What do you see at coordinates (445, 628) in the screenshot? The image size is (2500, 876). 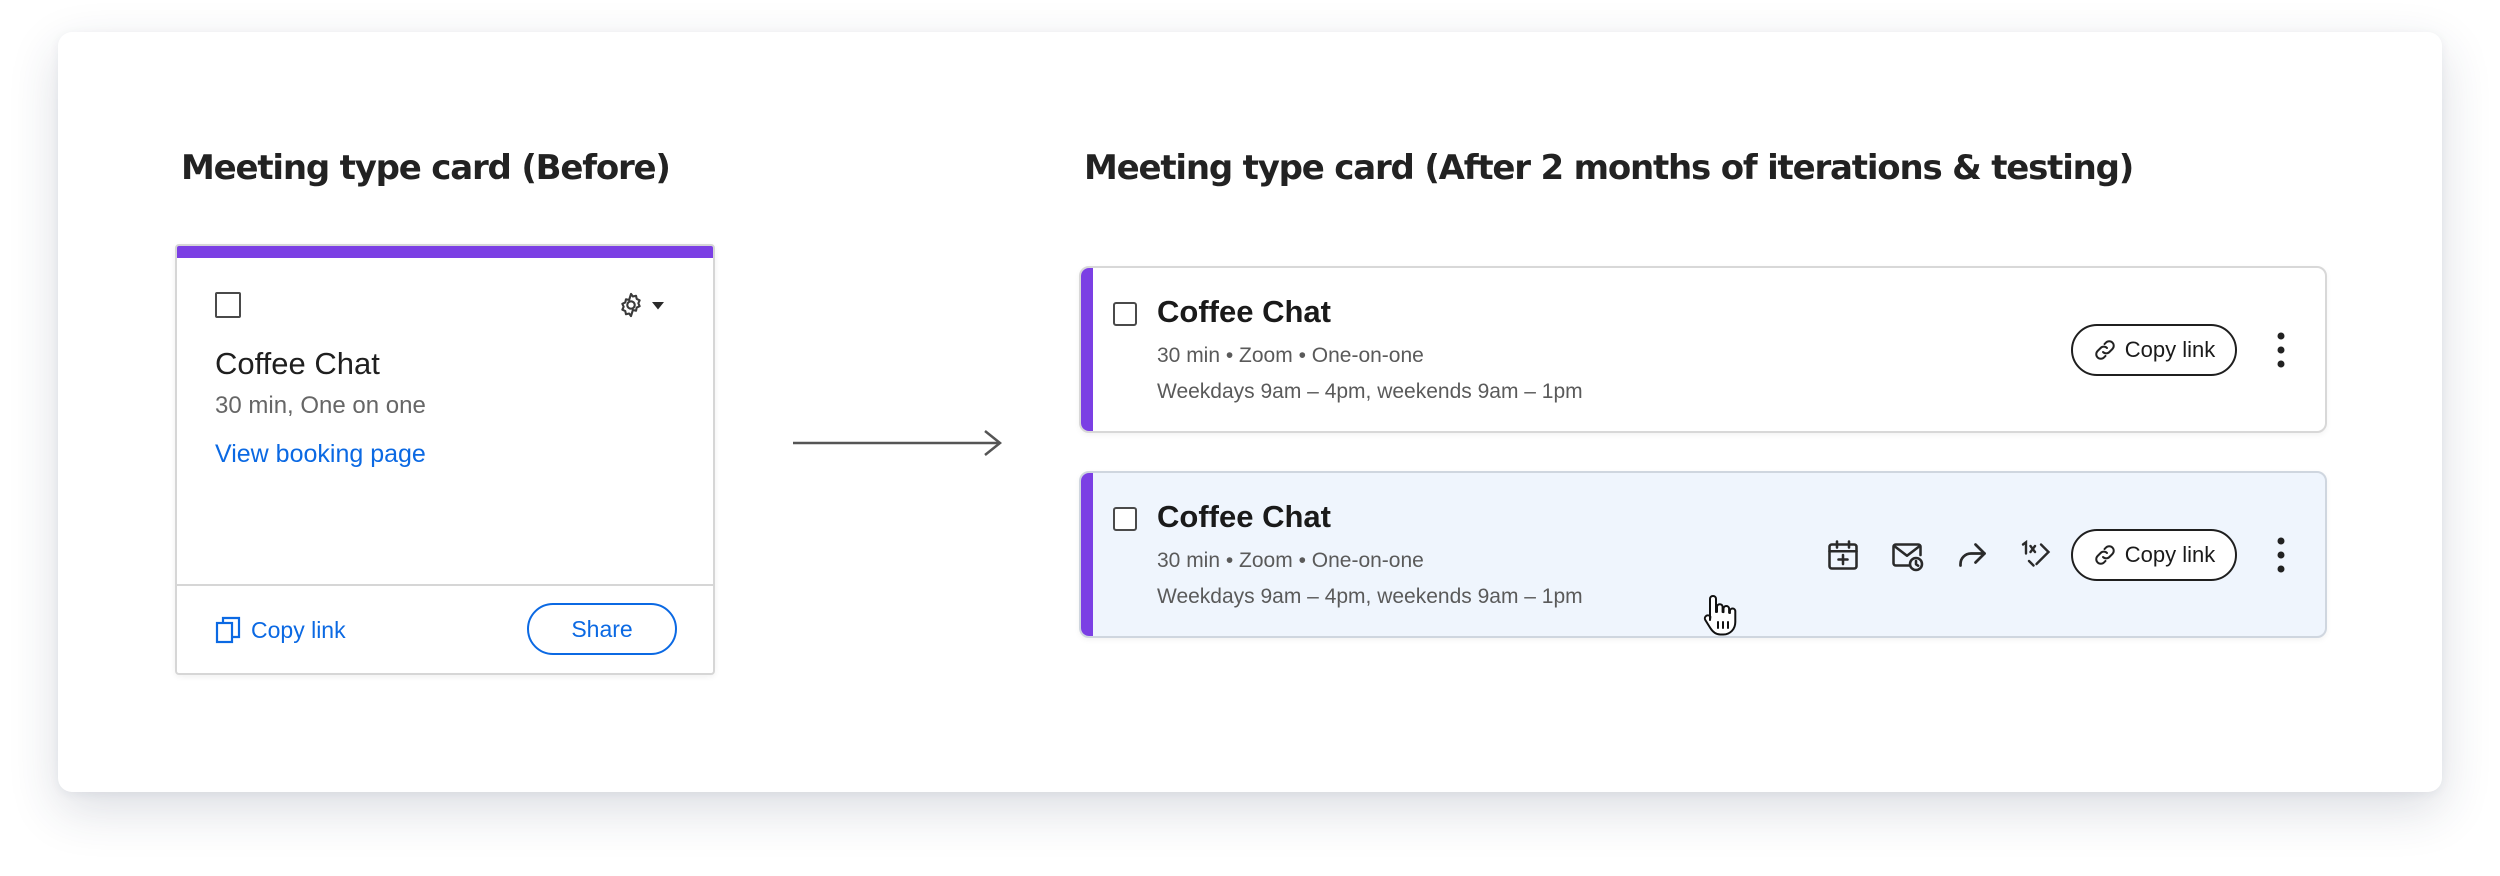 I see `card-footer: Copy link Share` at bounding box center [445, 628].